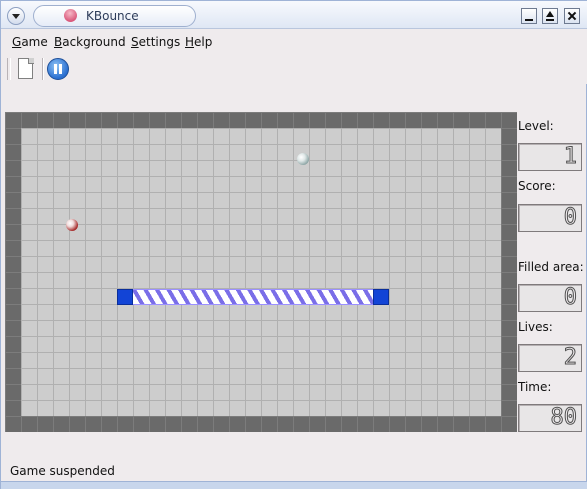 The width and height of the screenshot is (587, 489). What do you see at coordinates (294, 485) in the screenshot?
I see `window-bottom-edge` at bounding box center [294, 485].